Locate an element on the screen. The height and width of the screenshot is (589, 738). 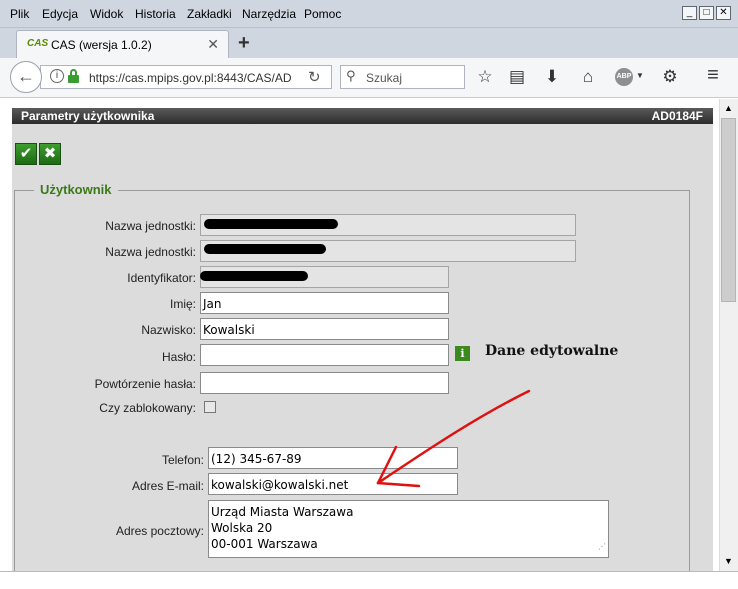
scroll-up-icon: ▲ is located at coordinates (728, 108).